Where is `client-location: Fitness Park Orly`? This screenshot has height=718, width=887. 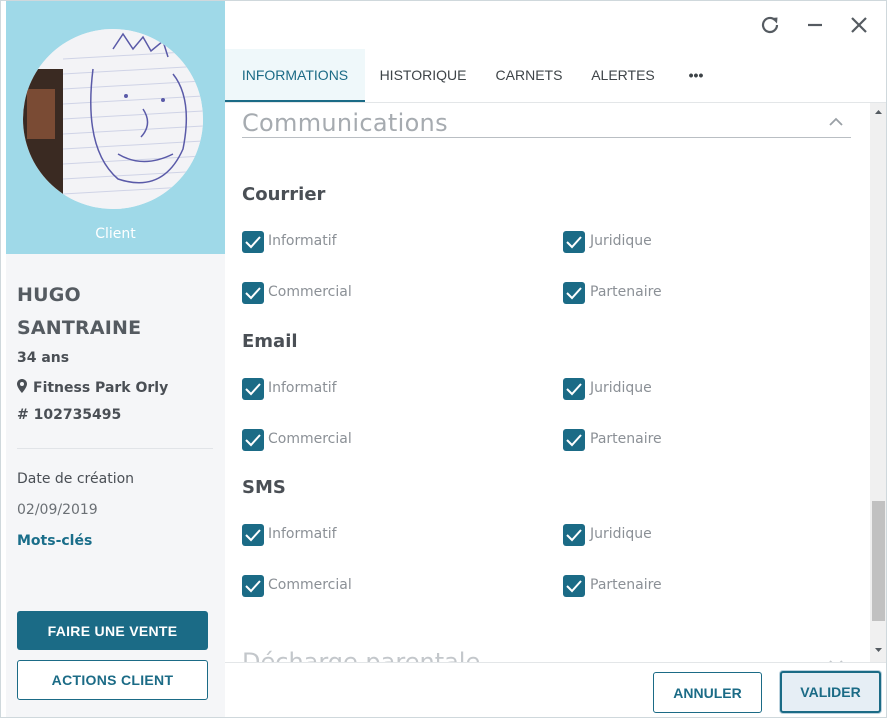 client-location: Fitness Park Orly is located at coordinates (92, 387).